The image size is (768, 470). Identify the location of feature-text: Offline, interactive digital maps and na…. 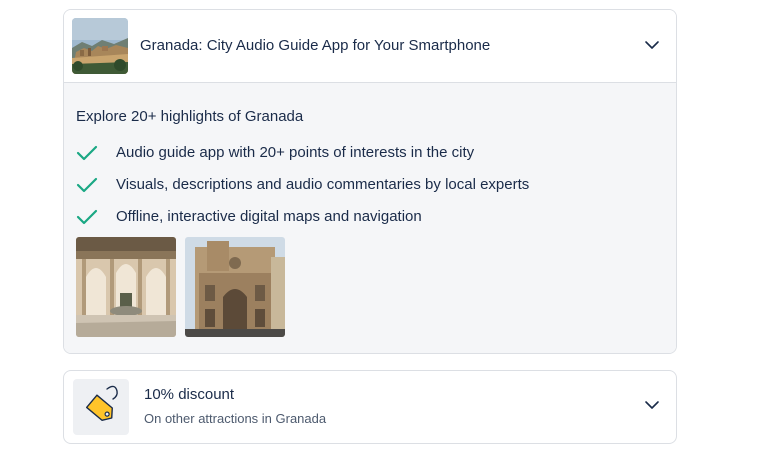
(269, 216).